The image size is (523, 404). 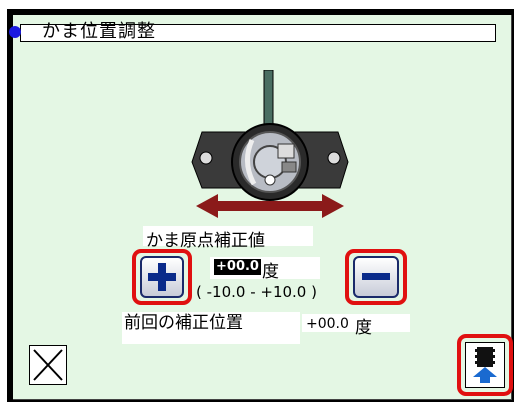 What do you see at coordinates (270, 144) in the screenshot?
I see `hook-illustration` at bounding box center [270, 144].